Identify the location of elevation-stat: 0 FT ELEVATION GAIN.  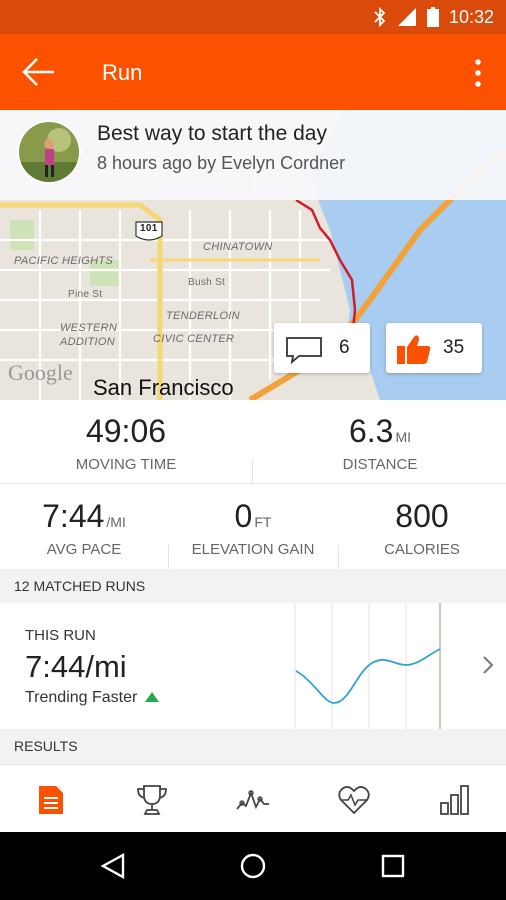
(253, 528).